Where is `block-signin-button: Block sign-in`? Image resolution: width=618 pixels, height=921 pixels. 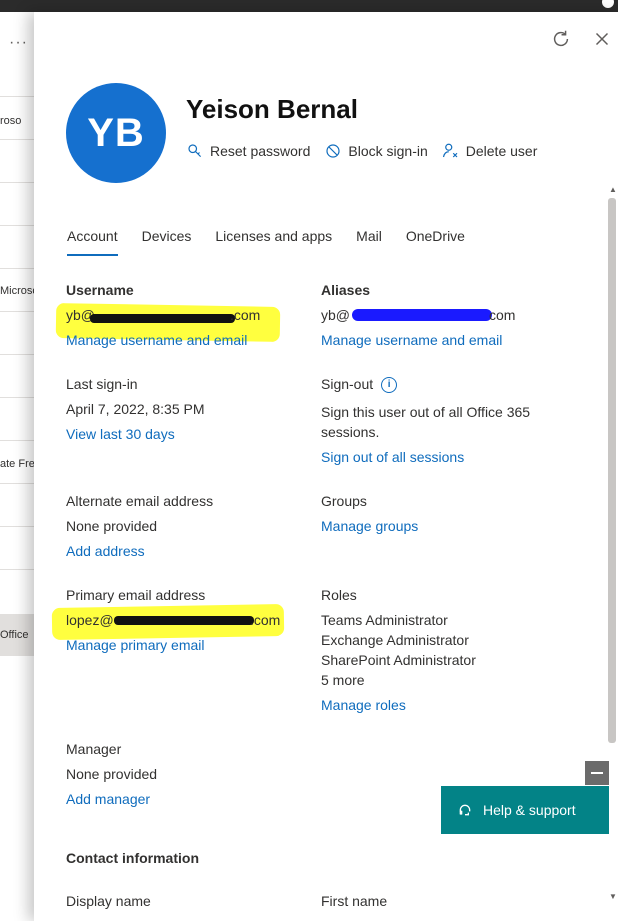 block-signin-button: Block sign-in is located at coordinates (376, 151).